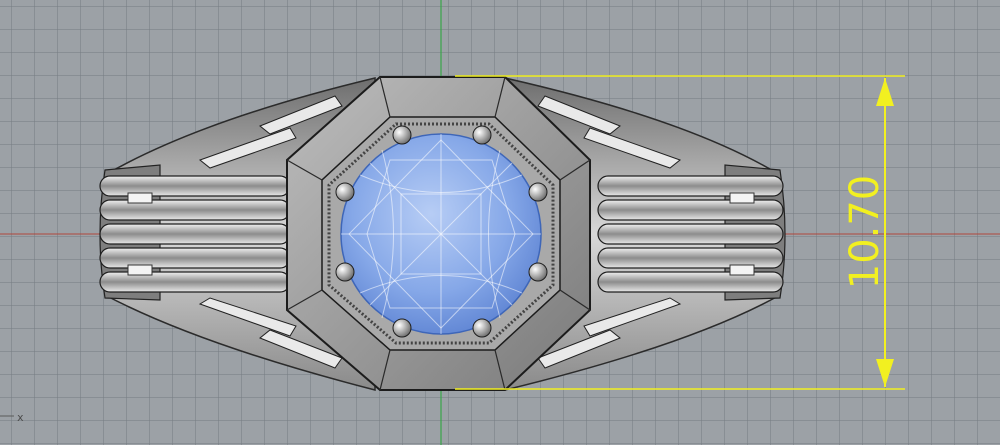  What do you see at coordinates (865, 232) in the screenshot?
I see `dimension-value: 10.70` at bounding box center [865, 232].